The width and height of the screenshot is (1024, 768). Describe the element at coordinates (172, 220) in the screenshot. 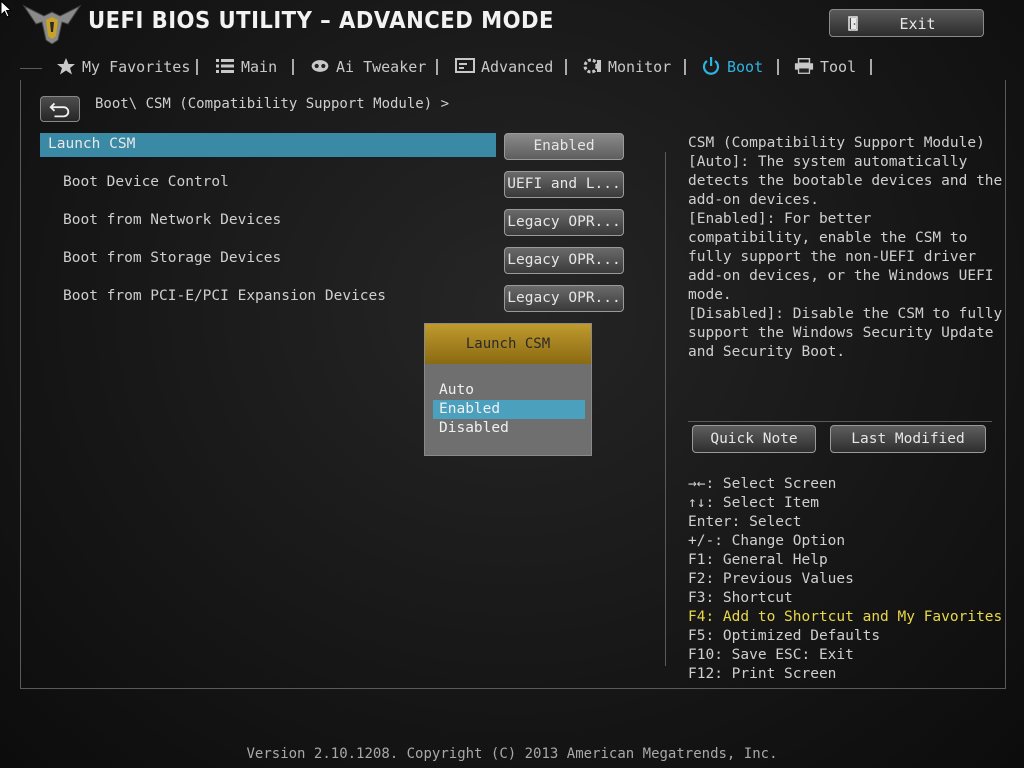

I see `setting-label-boot-network: Boot from Network Devices` at that location.